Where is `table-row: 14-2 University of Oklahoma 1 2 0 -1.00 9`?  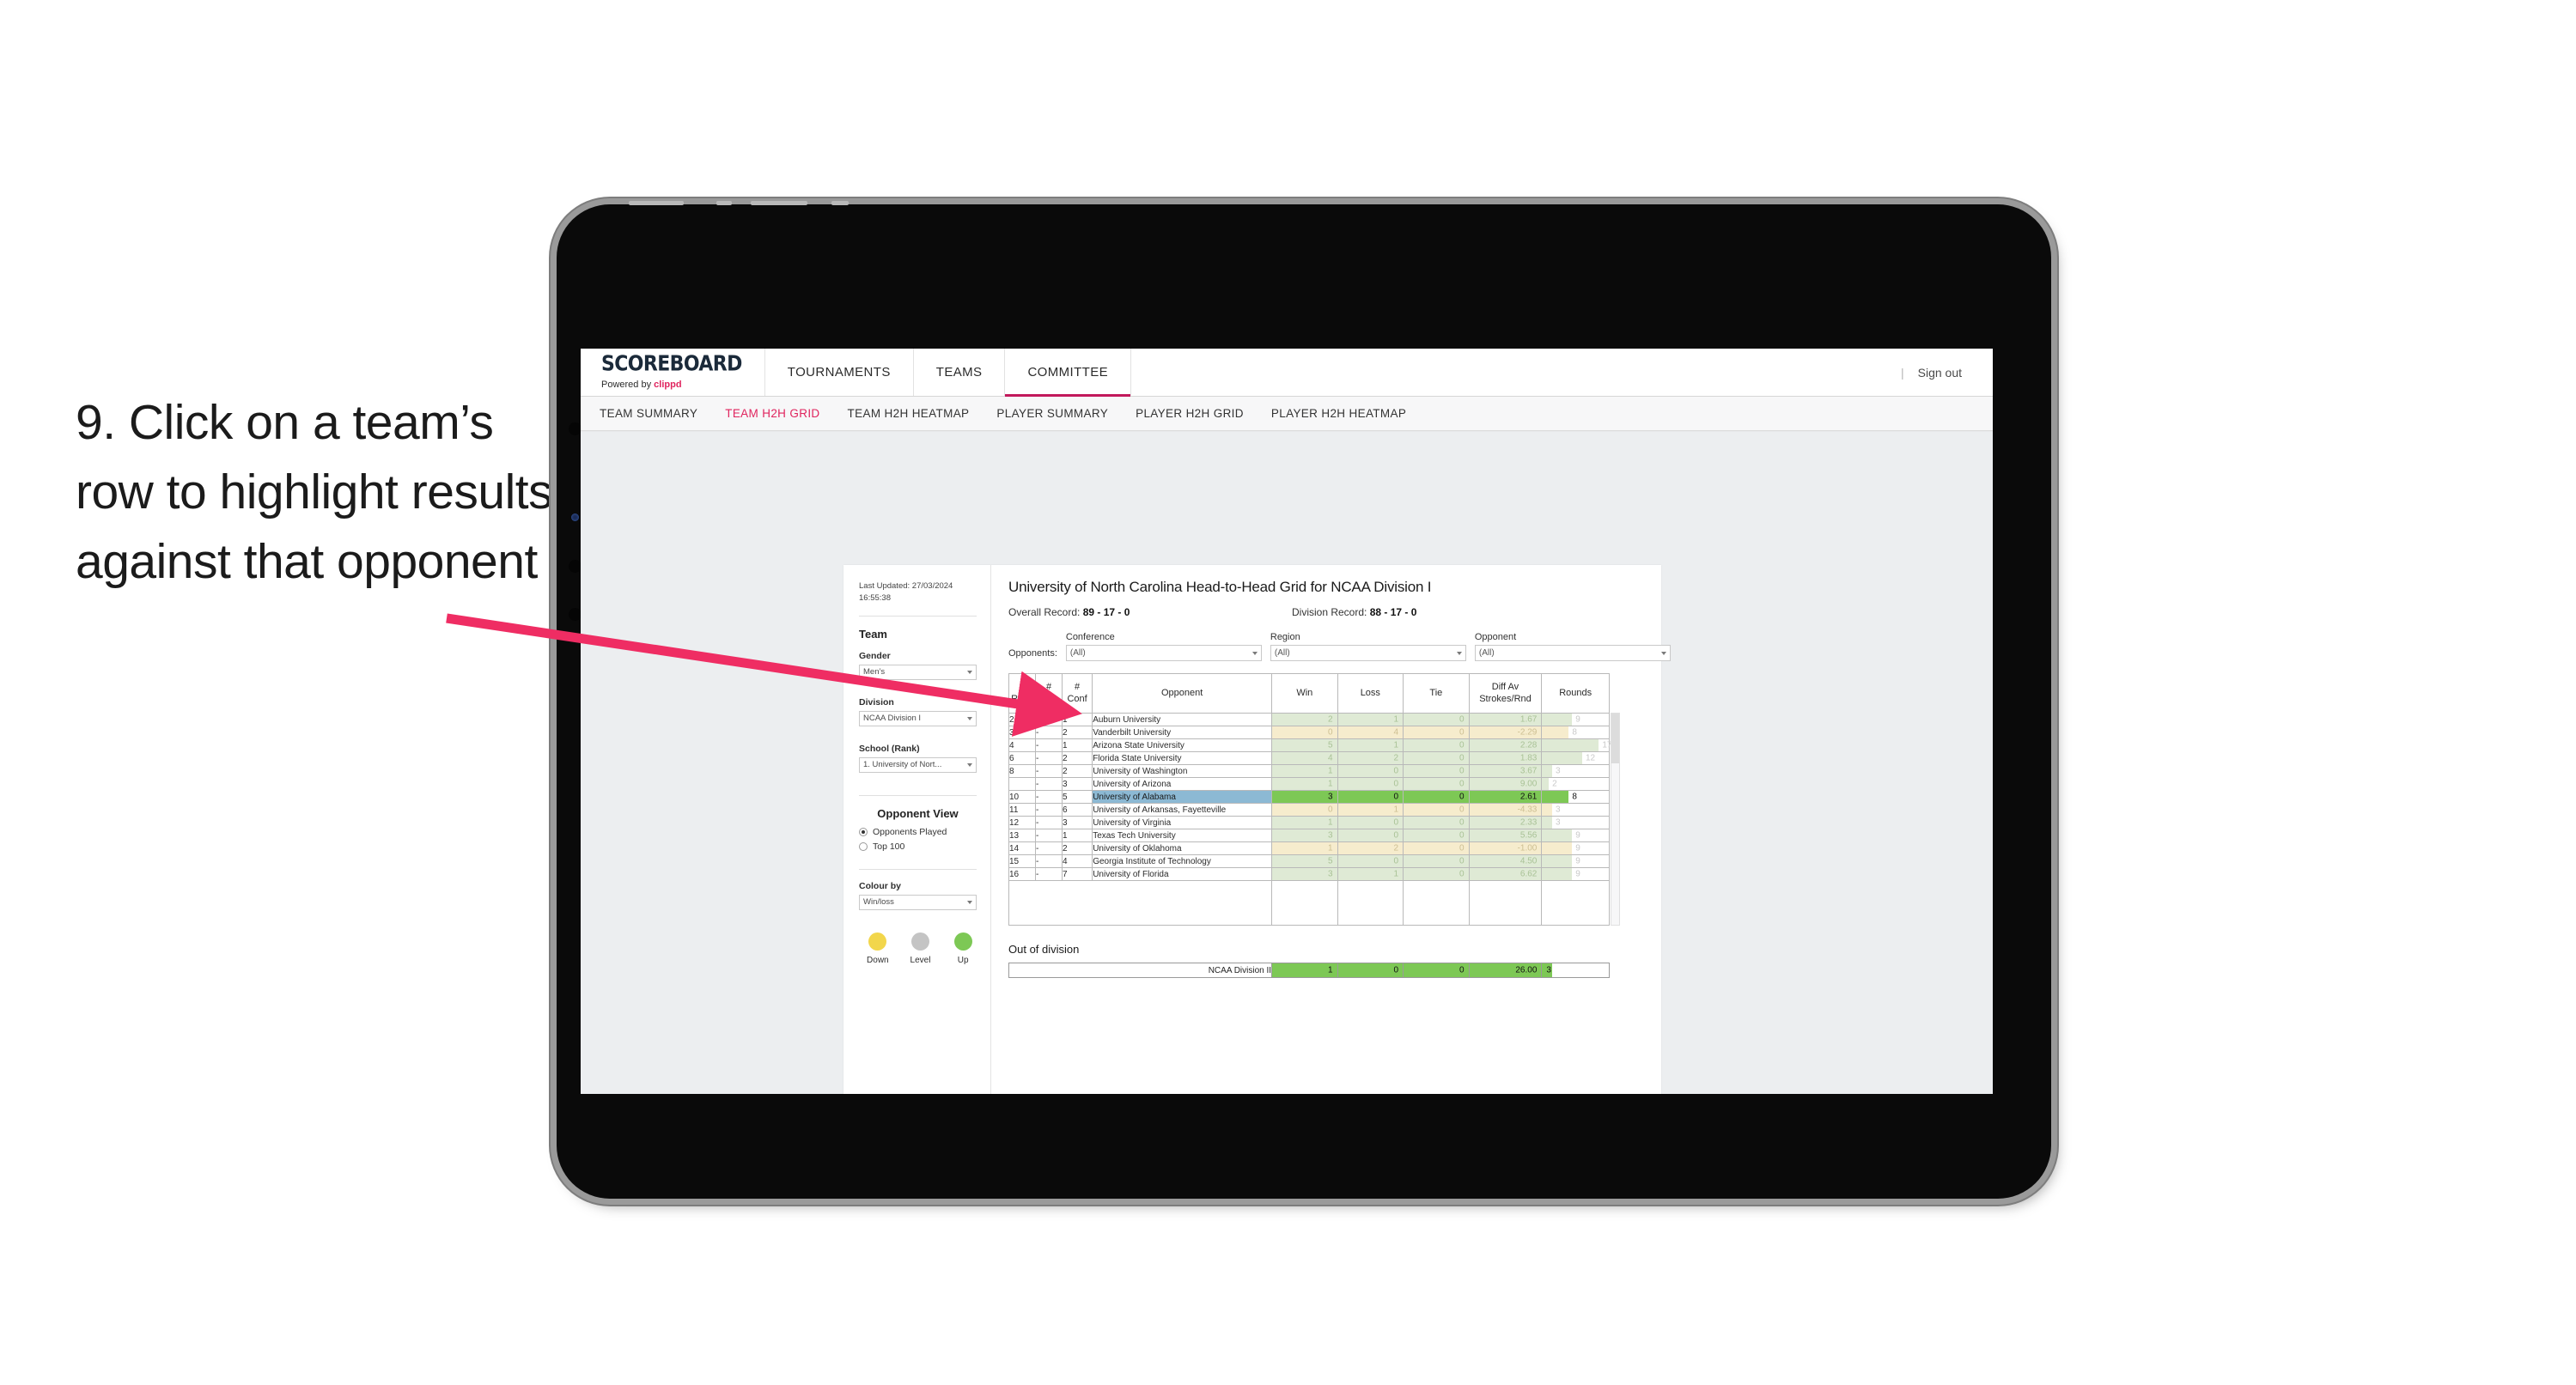 table-row: 14-2 University of Oklahoma 1 2 0 -1.00 9 is located at coordinates (1309, 848).